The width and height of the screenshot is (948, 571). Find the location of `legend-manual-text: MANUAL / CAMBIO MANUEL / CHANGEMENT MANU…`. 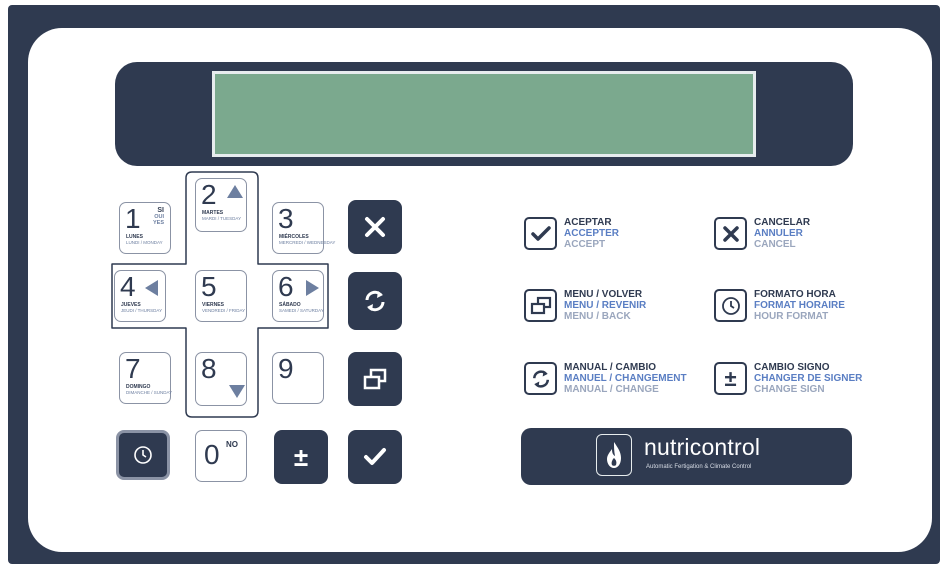

legend-manual-text: MANUAL / CAMBIO MANUEL / CHANGEMENT MANU… is located at coordinates (625, 378).